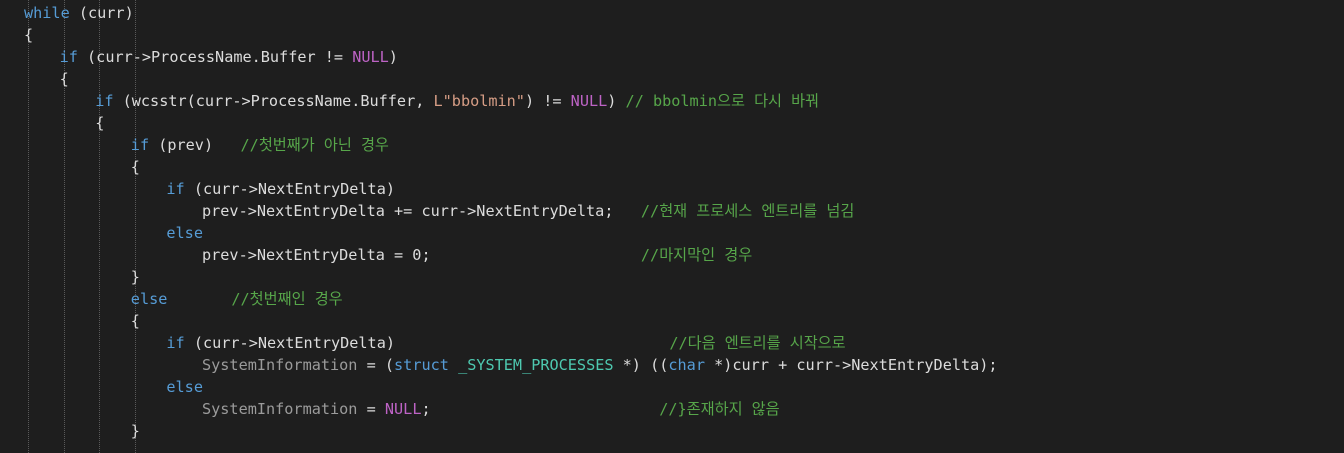 This screenshot has width=1344, height=453. I want to click on code-line: prev->NextEntryDelta = 0; //마지막인 경우, so click(477, 255).